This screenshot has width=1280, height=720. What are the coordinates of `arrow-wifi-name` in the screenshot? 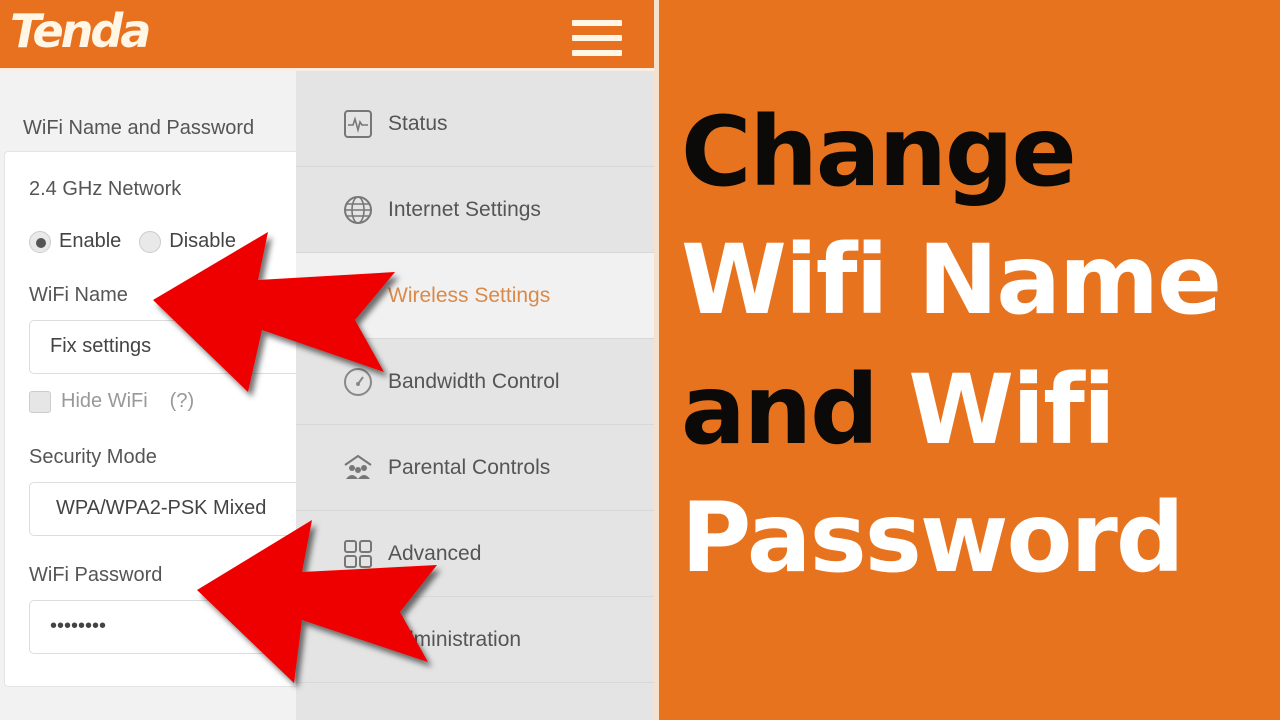 It's located at (274, 312).